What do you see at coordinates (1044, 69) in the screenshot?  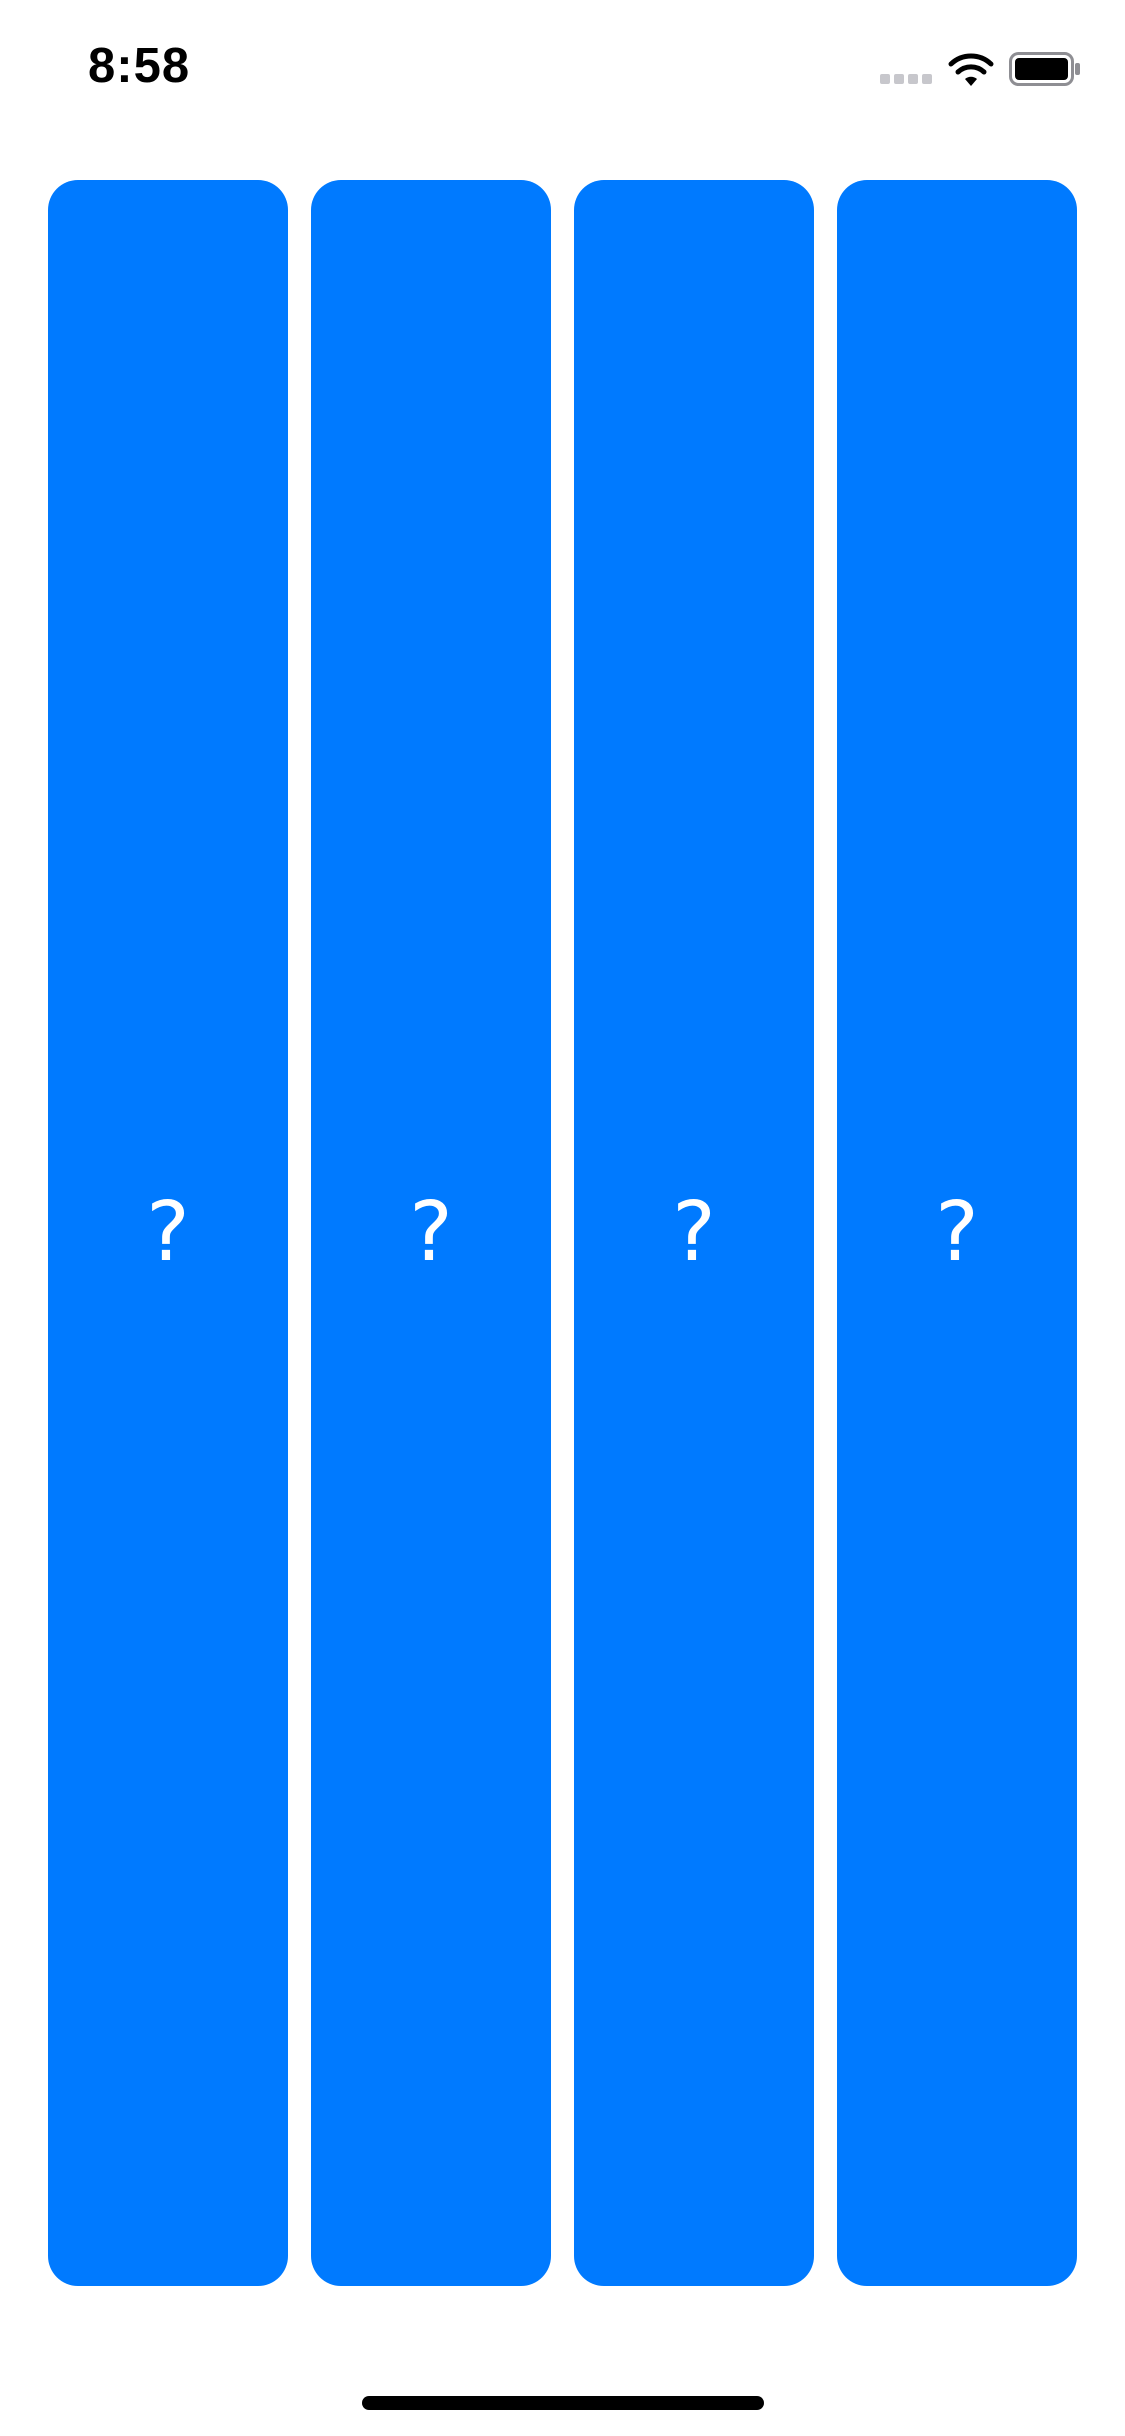 I see `battery-icon` at bounding box center [1044, 69].